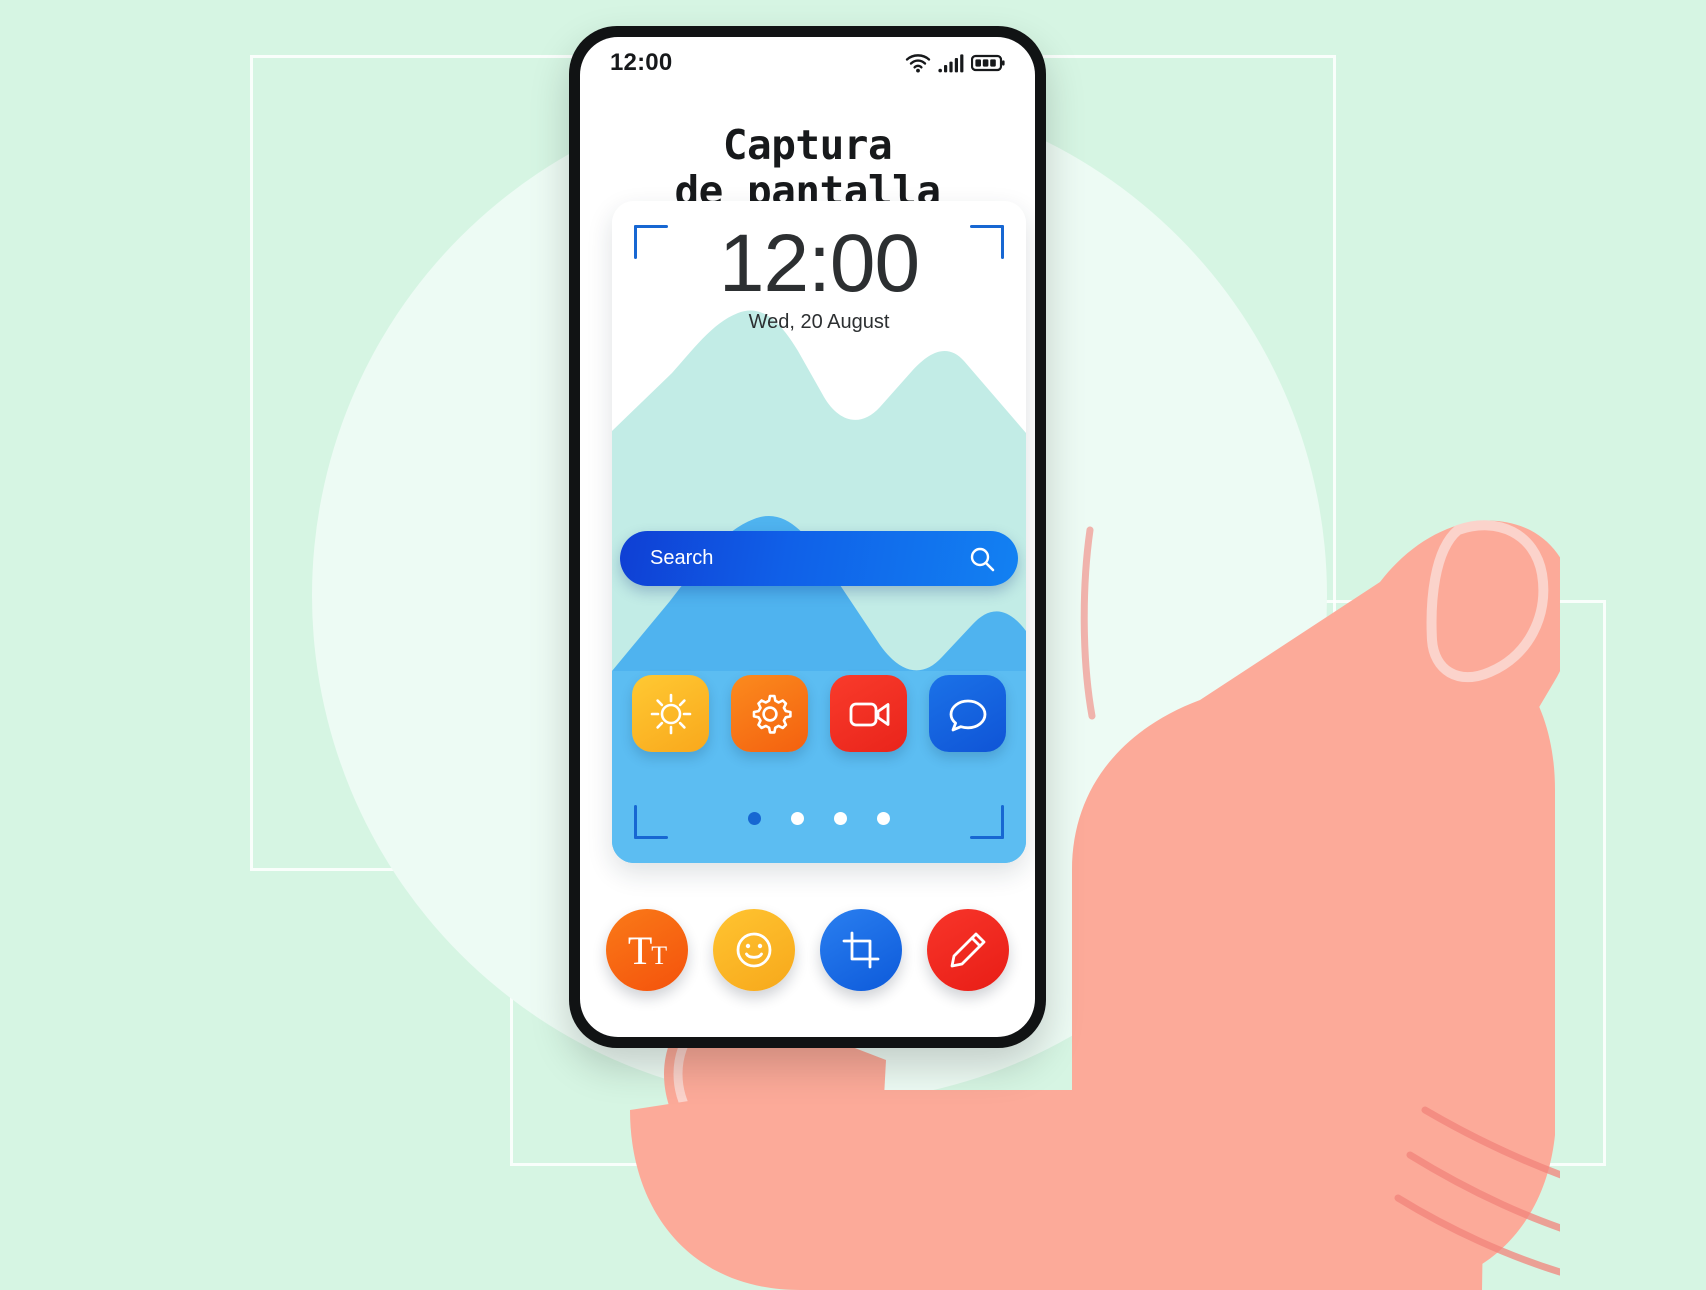 The height and width of the screenshot is (1290, 1706). Describe the element at coordinates (819, 713) in the screenshot. I see `app-icon-row` at that location.